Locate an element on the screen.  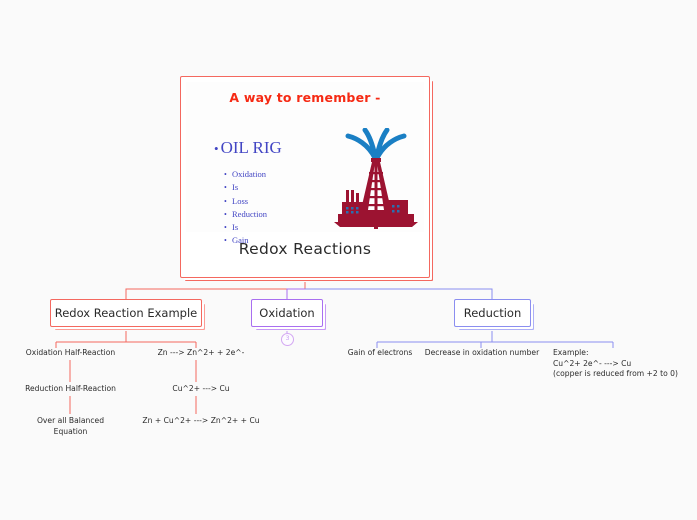
node-label: Redox Reaction Example is located at coordinates (126, 313).